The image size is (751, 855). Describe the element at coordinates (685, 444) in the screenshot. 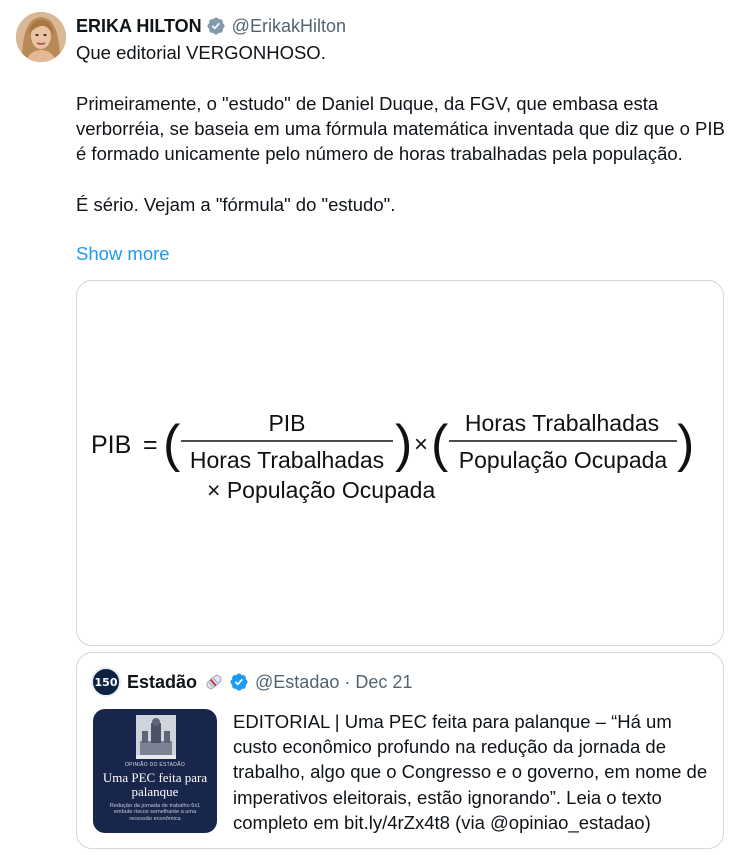

I see `formula-close-paren-2: )` at that location.